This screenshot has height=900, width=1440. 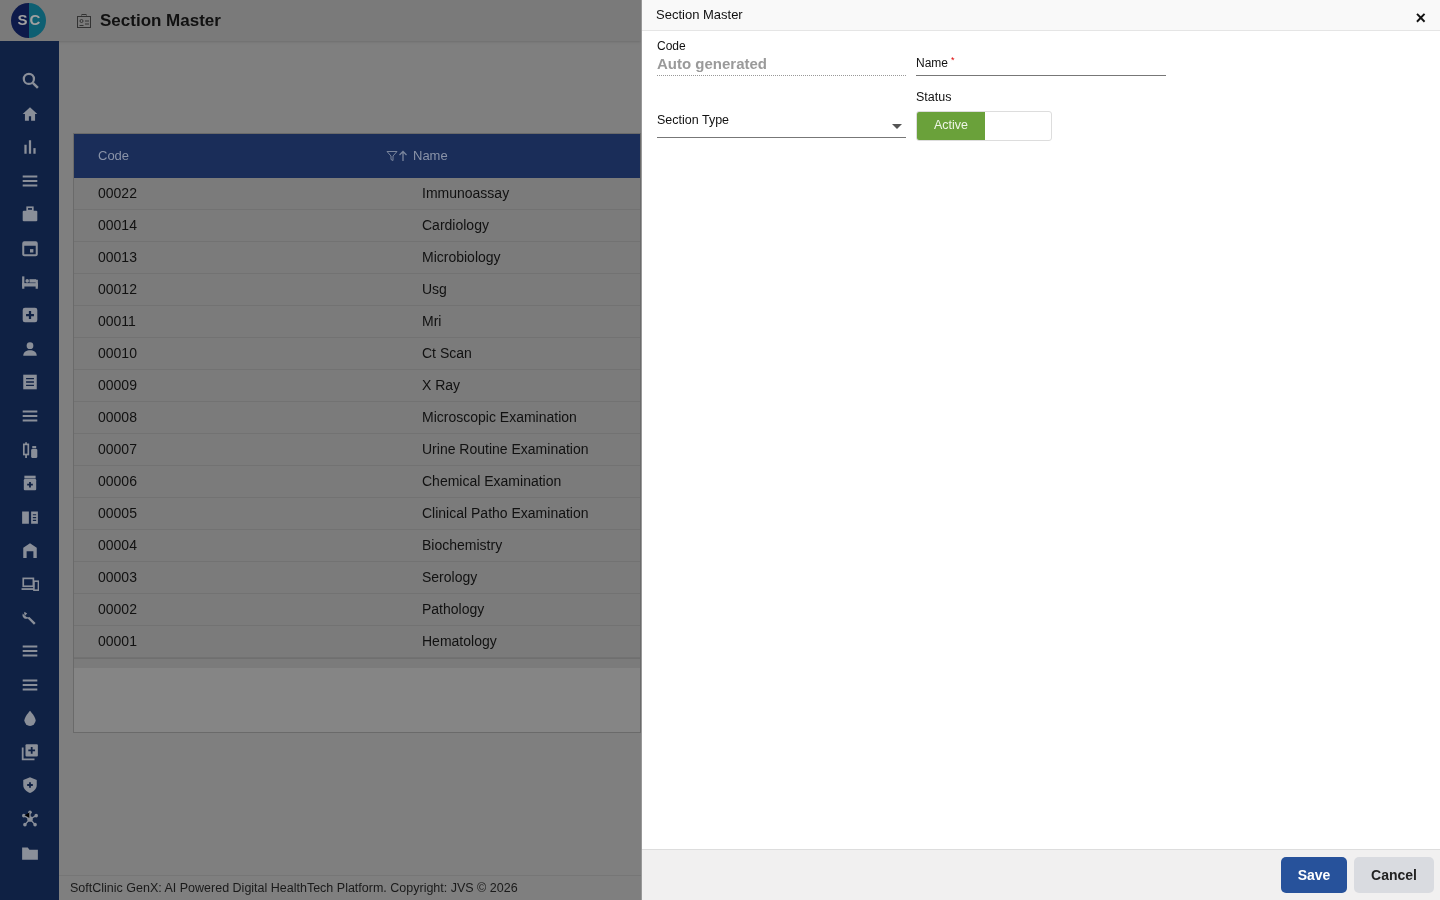 What do you see at coordinates (392, 156) in the screenshot?
I see `filter-icon` at bounding box center [392, 156].